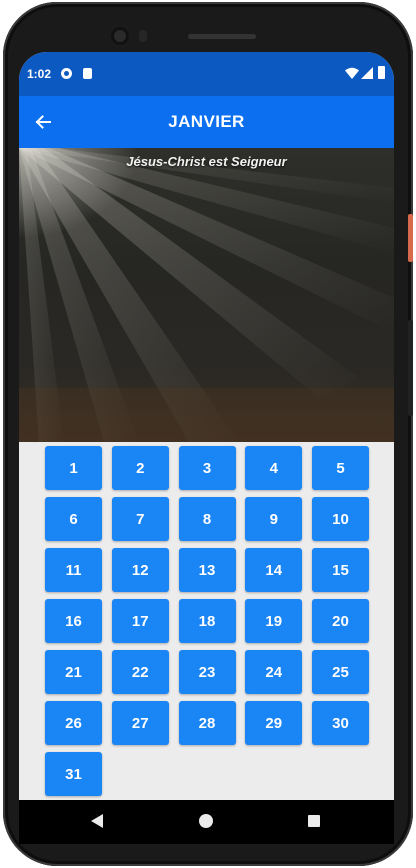 This screenshot has height=868, width=416. Describe the element at coordinates (274, 570) in the screenshot. I see `day-button: 14` at that location.